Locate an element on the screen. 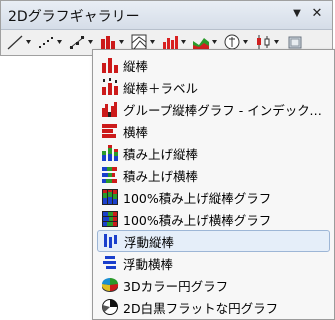 Image resolution: width=335 pixels, height=320 pixels. 3d-color-pie-icon is located at coordinates (110, 285).